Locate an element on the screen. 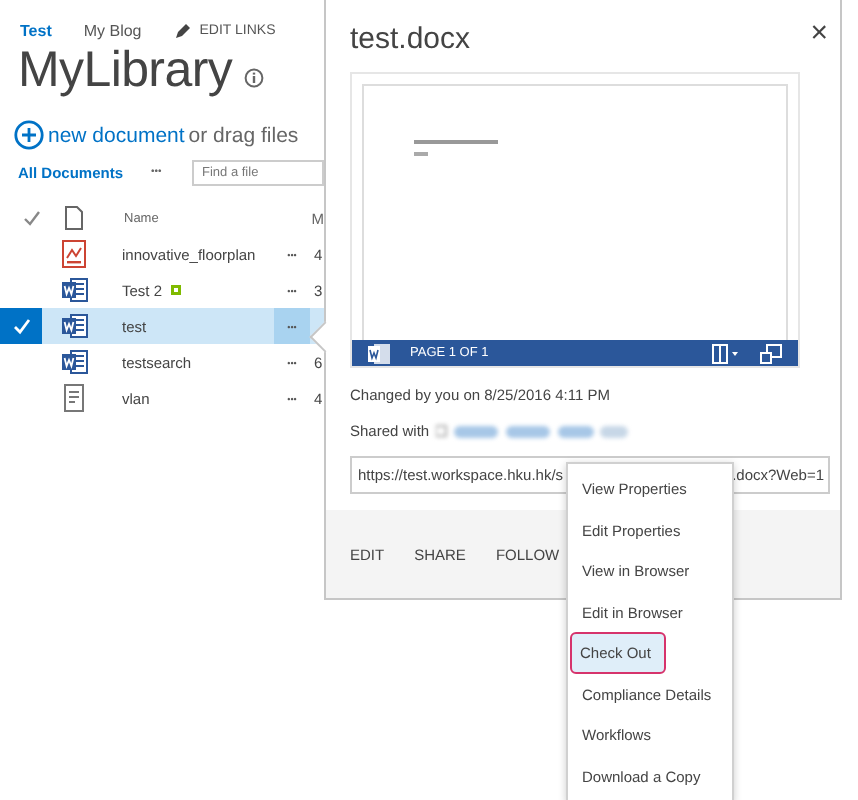  text-file-icon is located at coordinates (75, 398).